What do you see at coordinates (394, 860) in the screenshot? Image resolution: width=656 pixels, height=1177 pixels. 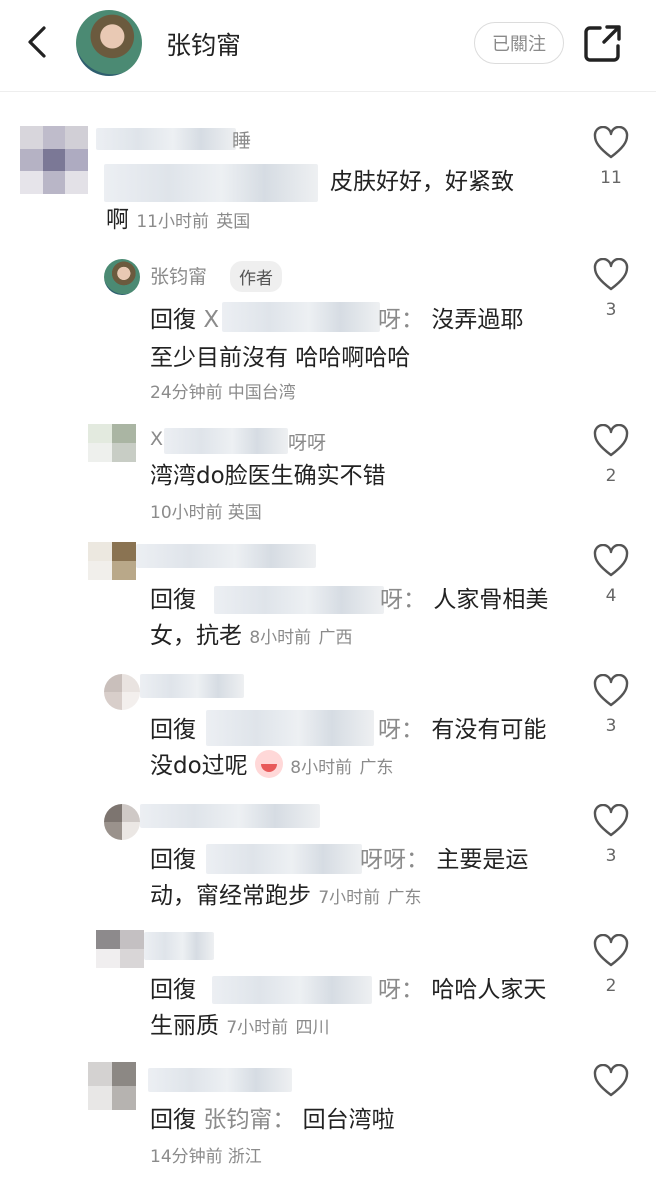 I see `reply-to-name-tail: 呀呀：` at bounding box center [394, 860].